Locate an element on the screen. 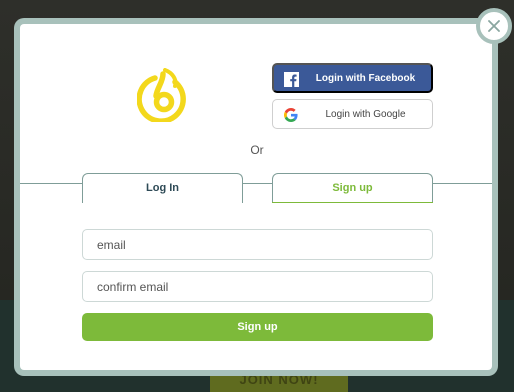  facebook-icon is located at coordinates (291, 79).